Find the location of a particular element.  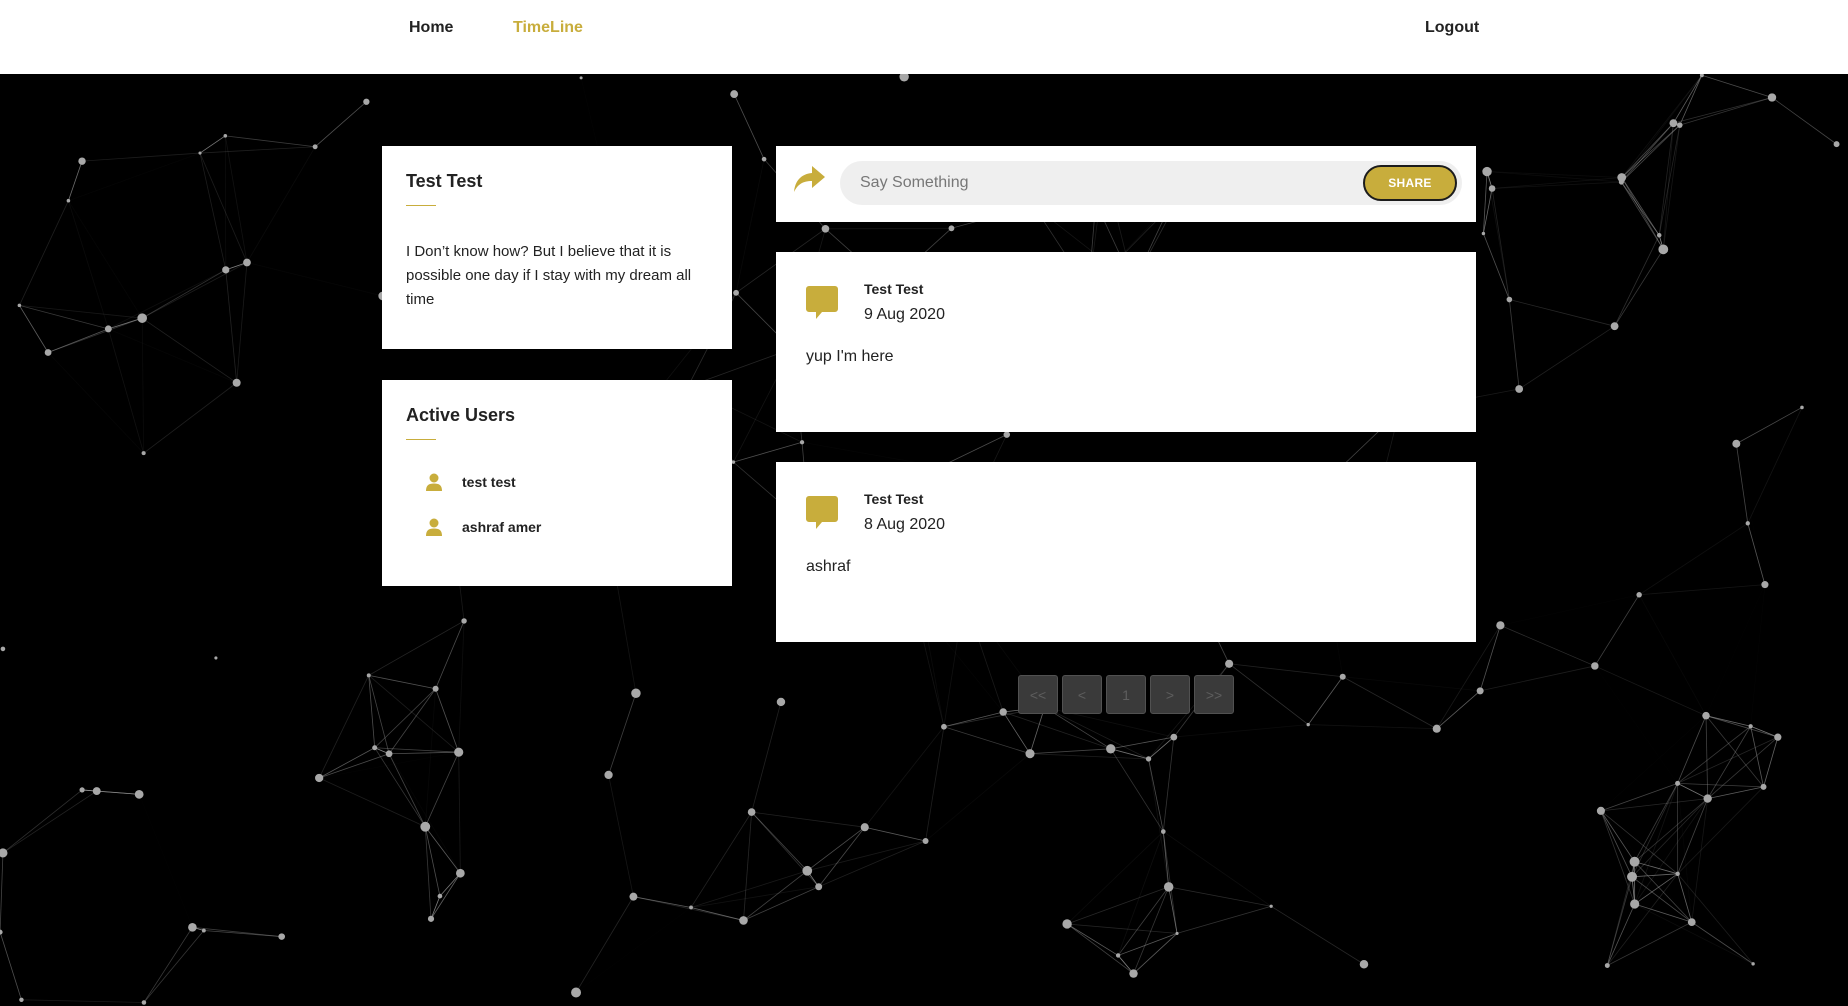

post-card: Test Test 8 Aug 2020 ashraf is located at coordinates (1126, 552).